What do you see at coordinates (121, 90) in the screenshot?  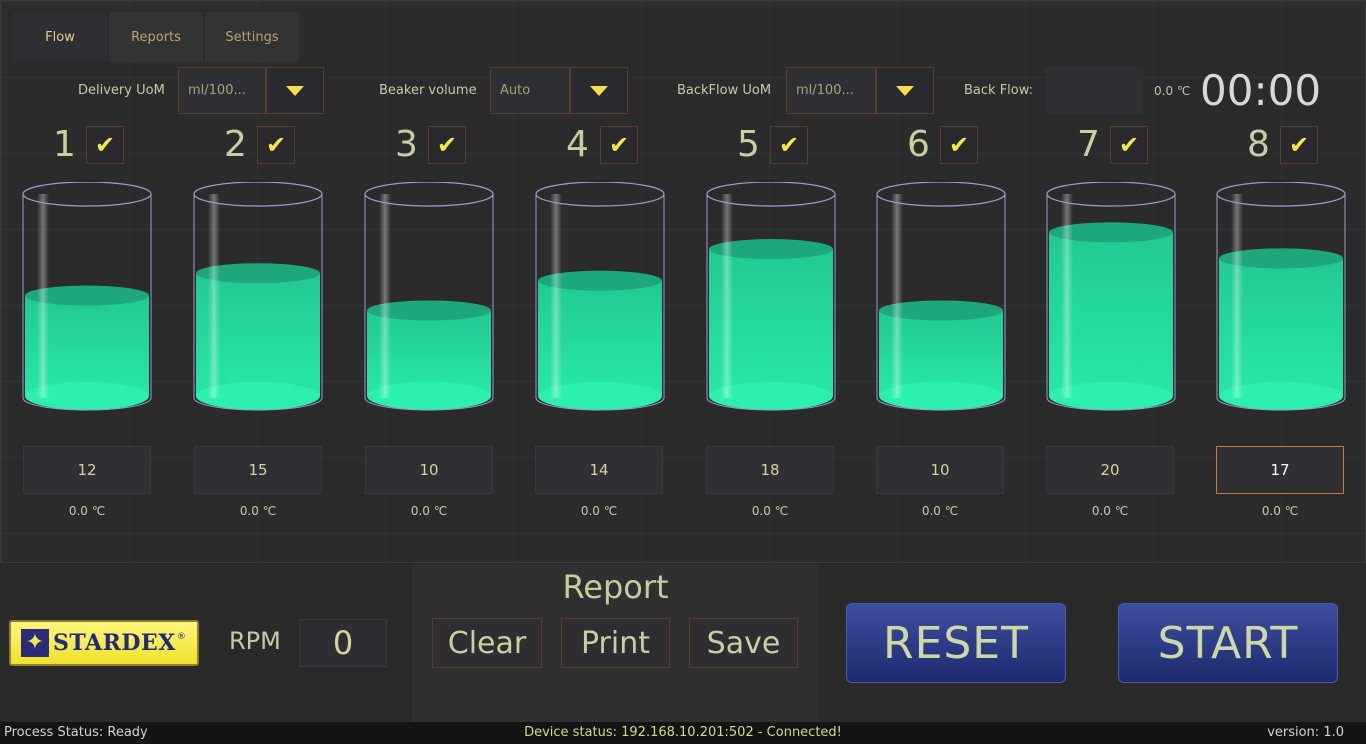 I see `delivery-uom-label: Delivery UoM` at bounding box center [121, 90].